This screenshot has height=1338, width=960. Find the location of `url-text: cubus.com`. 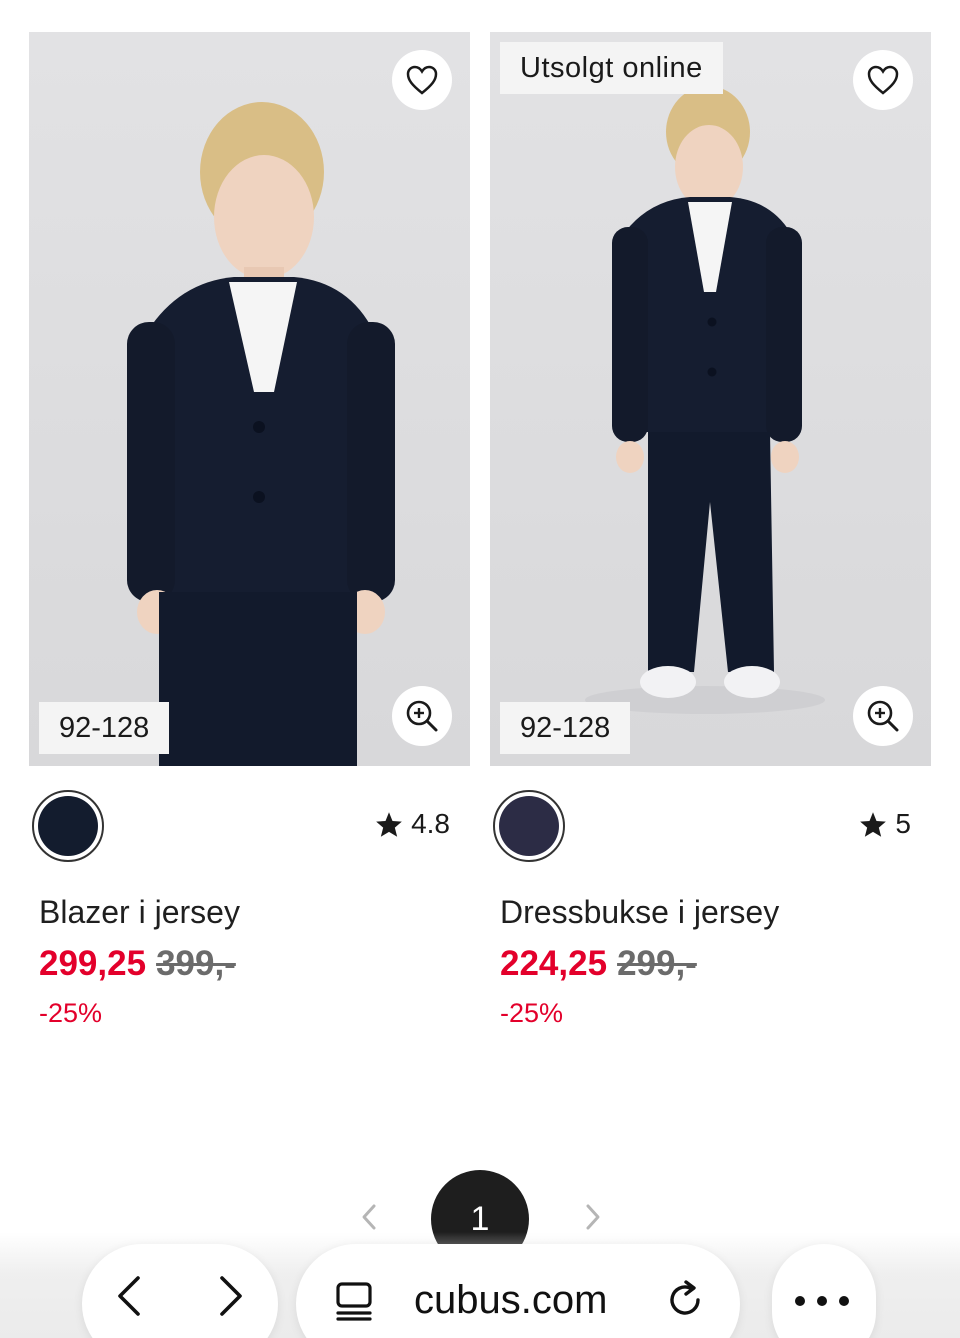

url-text: cubus.com is located at coordinates (510, 1300).